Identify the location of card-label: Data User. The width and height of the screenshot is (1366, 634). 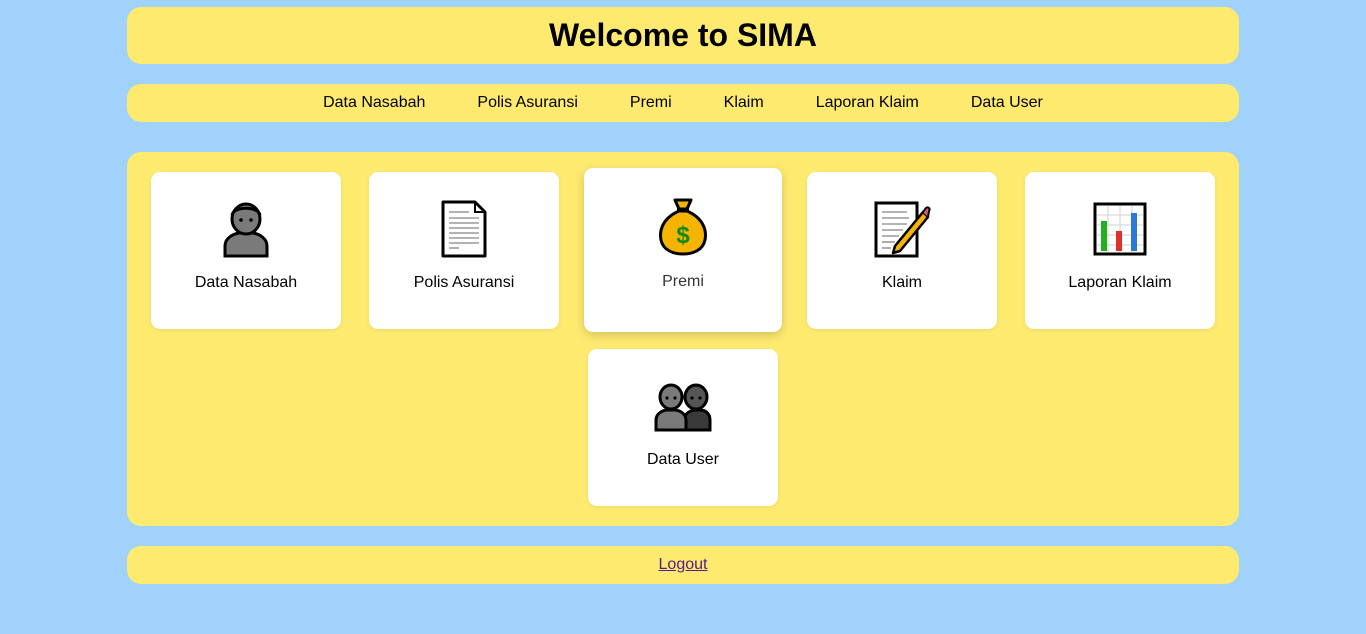
(683, 459).